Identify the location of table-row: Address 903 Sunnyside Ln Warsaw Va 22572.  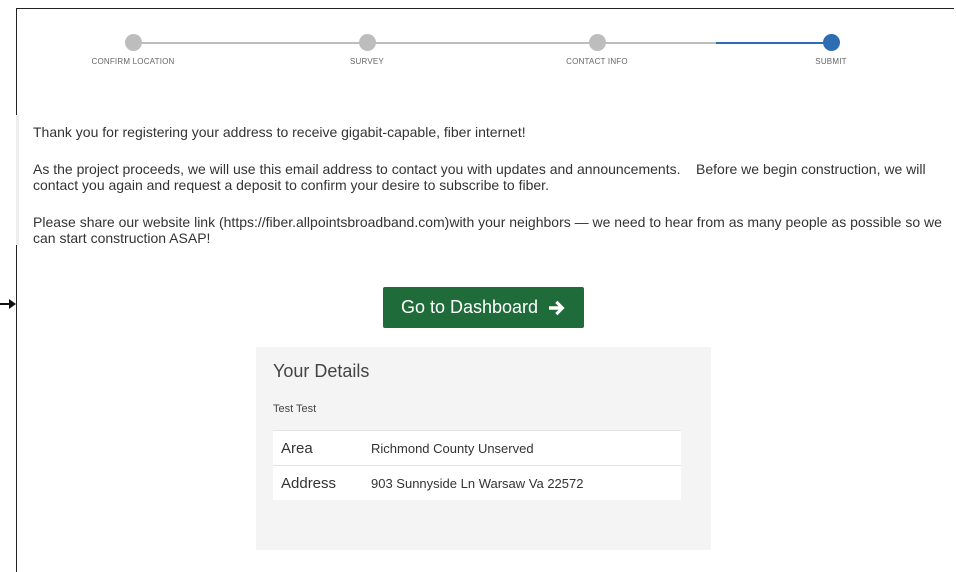
(477, 482).